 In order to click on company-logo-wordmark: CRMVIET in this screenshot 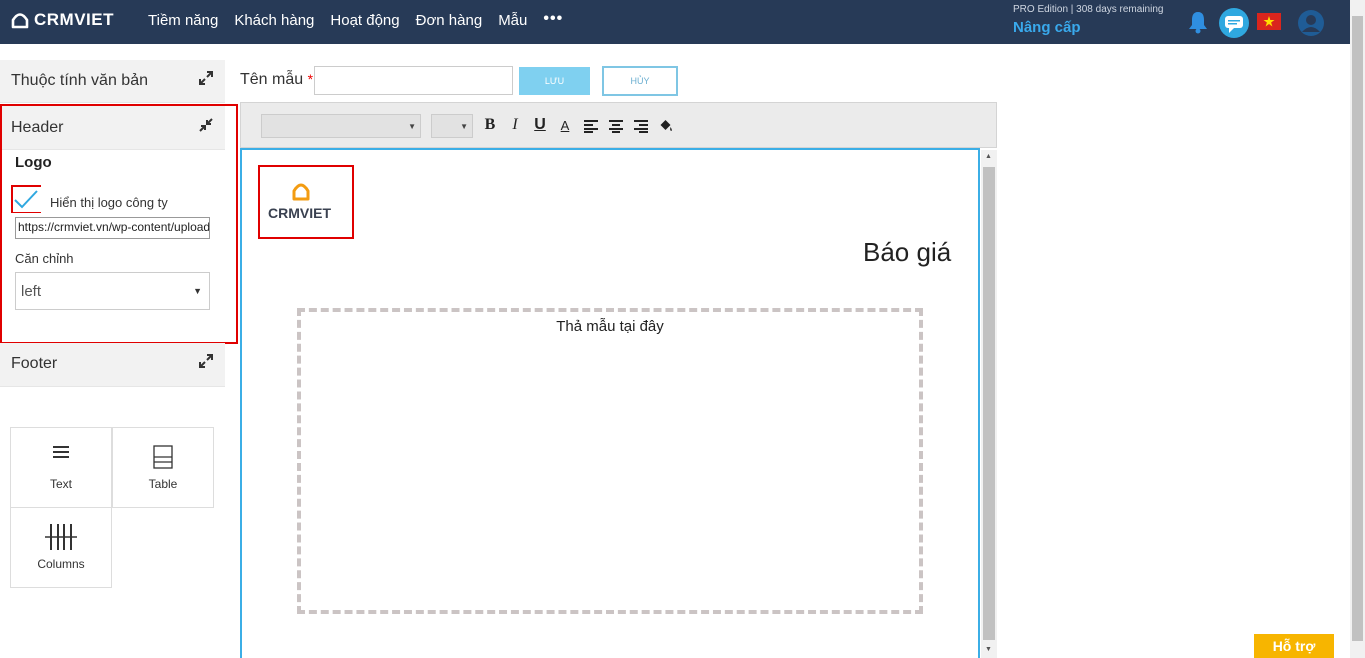, I will do `click(299, 213)`.